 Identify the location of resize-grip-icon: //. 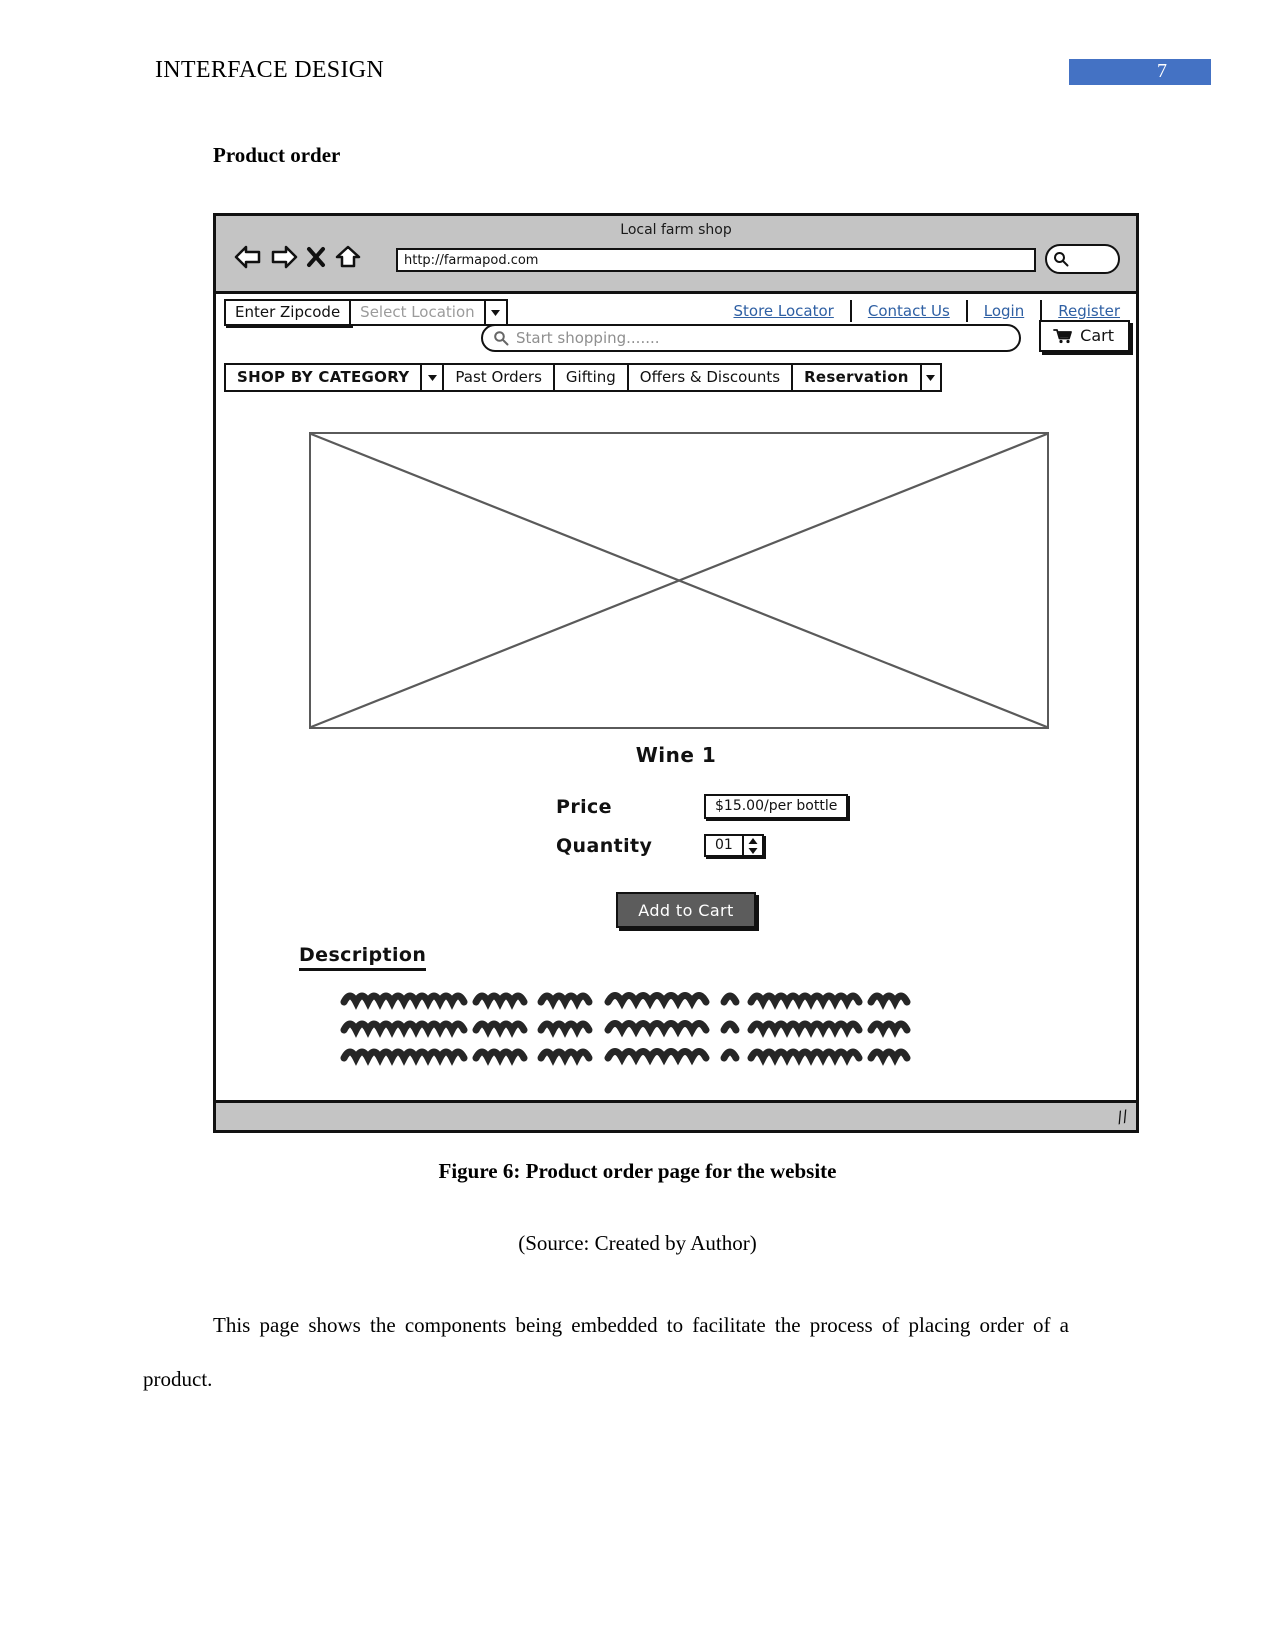
(1122, 1116).